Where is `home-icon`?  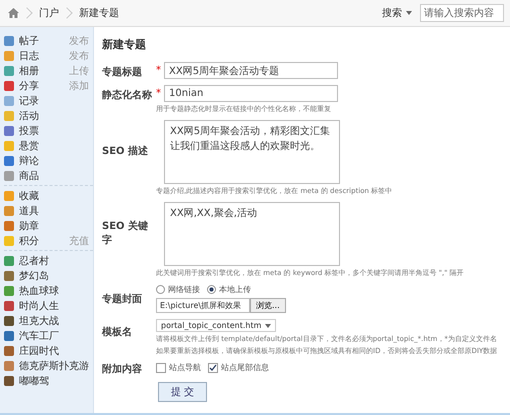
home-icon is located at coordinates (13, 13).